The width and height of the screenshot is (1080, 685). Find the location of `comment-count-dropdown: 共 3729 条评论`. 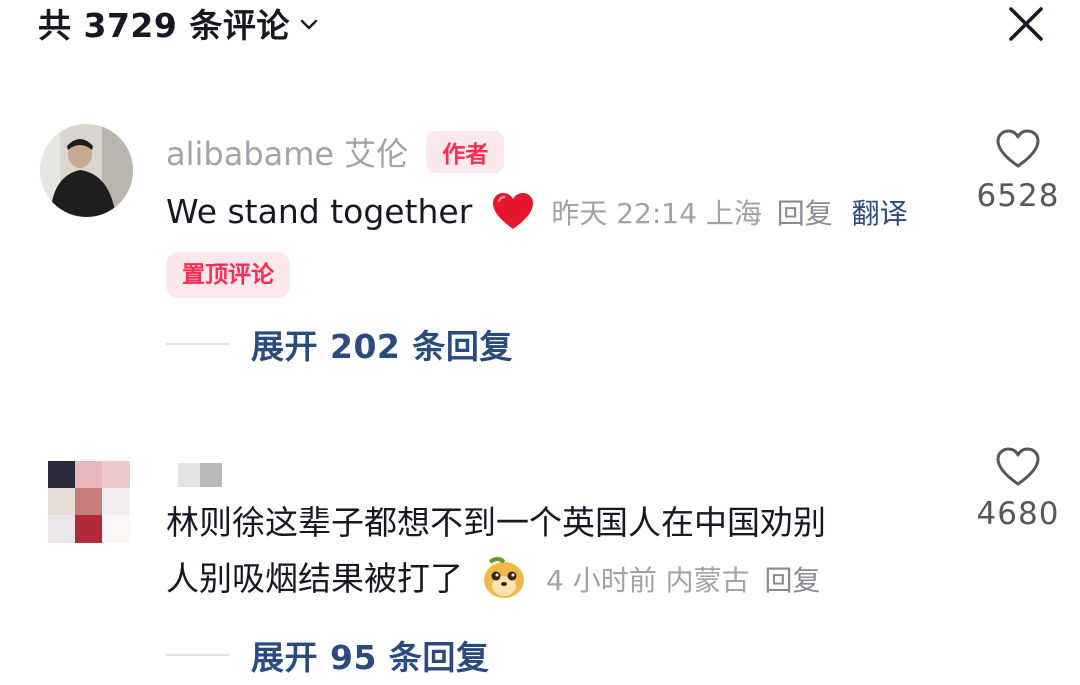

comment-count-dropdown: 共 3729 条评论 is located at coordinates (178, 23).